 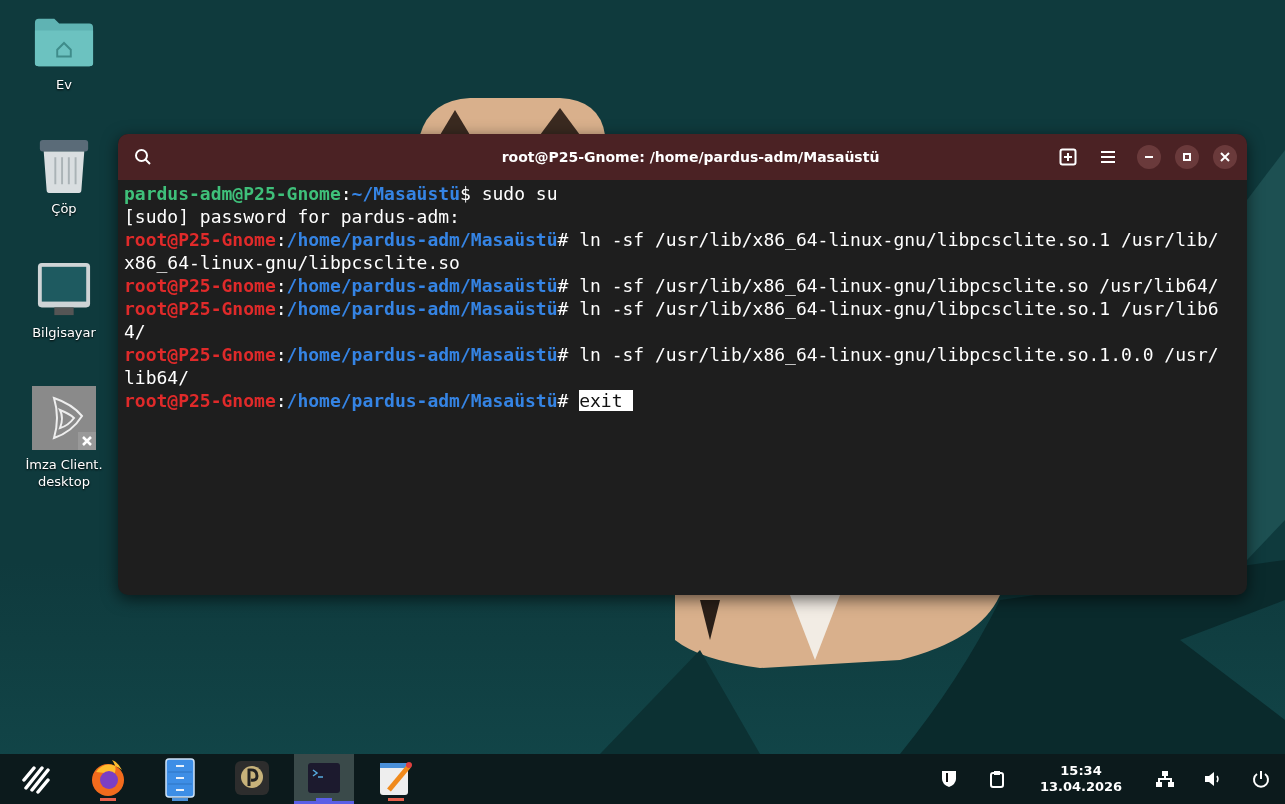 I want to click on maximize-button, so click(x=1187, y=157).